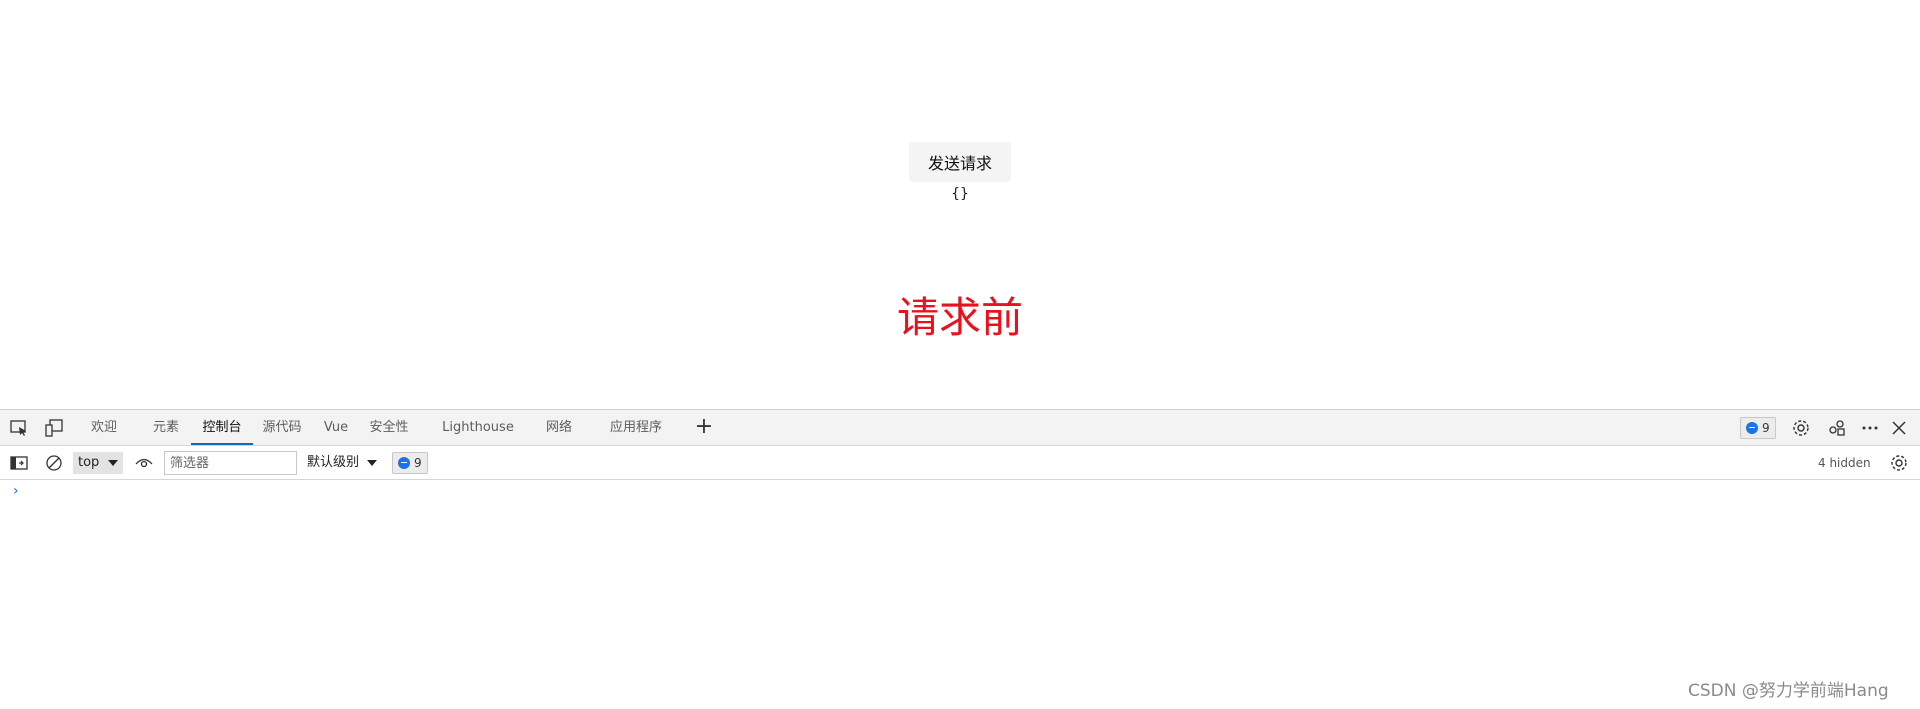  Describe the element at coordinates (230, 463) in the screenshot. I see `filter-input` at that location.